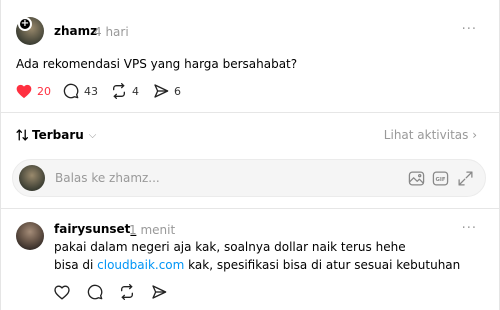 This screenshot has width=500, height=310. I want to click on image-icon, so click(416, 178).